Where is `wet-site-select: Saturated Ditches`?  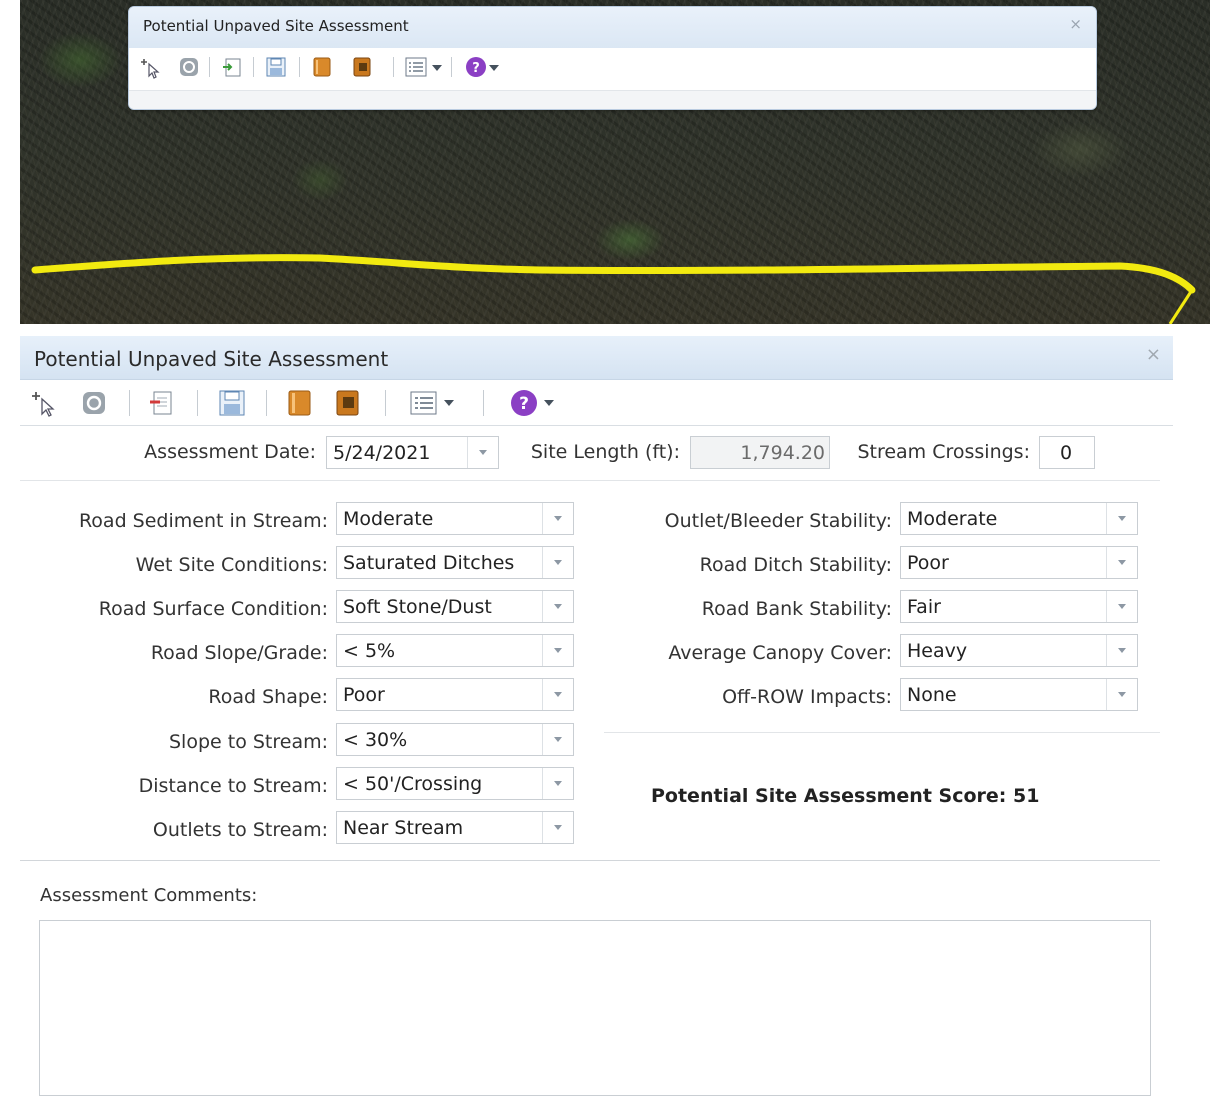
wet-site-select: Saturated Ditches is located at coordinates (455, 562).